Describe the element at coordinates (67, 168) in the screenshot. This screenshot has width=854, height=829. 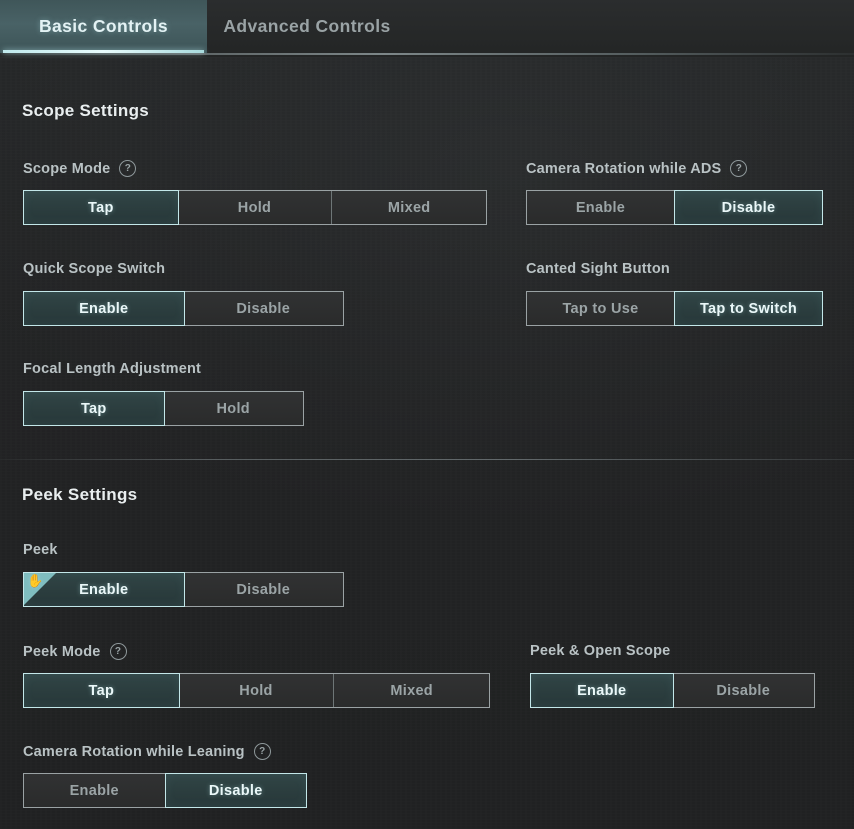
I see `row-label-text: Scope Mode` at that location.